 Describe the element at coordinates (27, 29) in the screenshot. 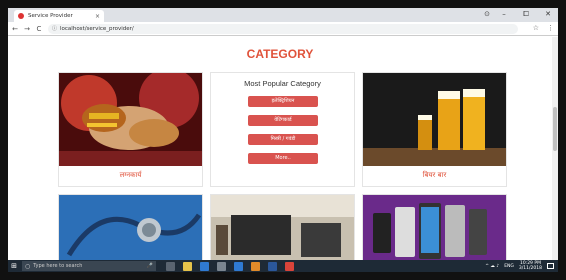

I see `forward-button: →` at that location.